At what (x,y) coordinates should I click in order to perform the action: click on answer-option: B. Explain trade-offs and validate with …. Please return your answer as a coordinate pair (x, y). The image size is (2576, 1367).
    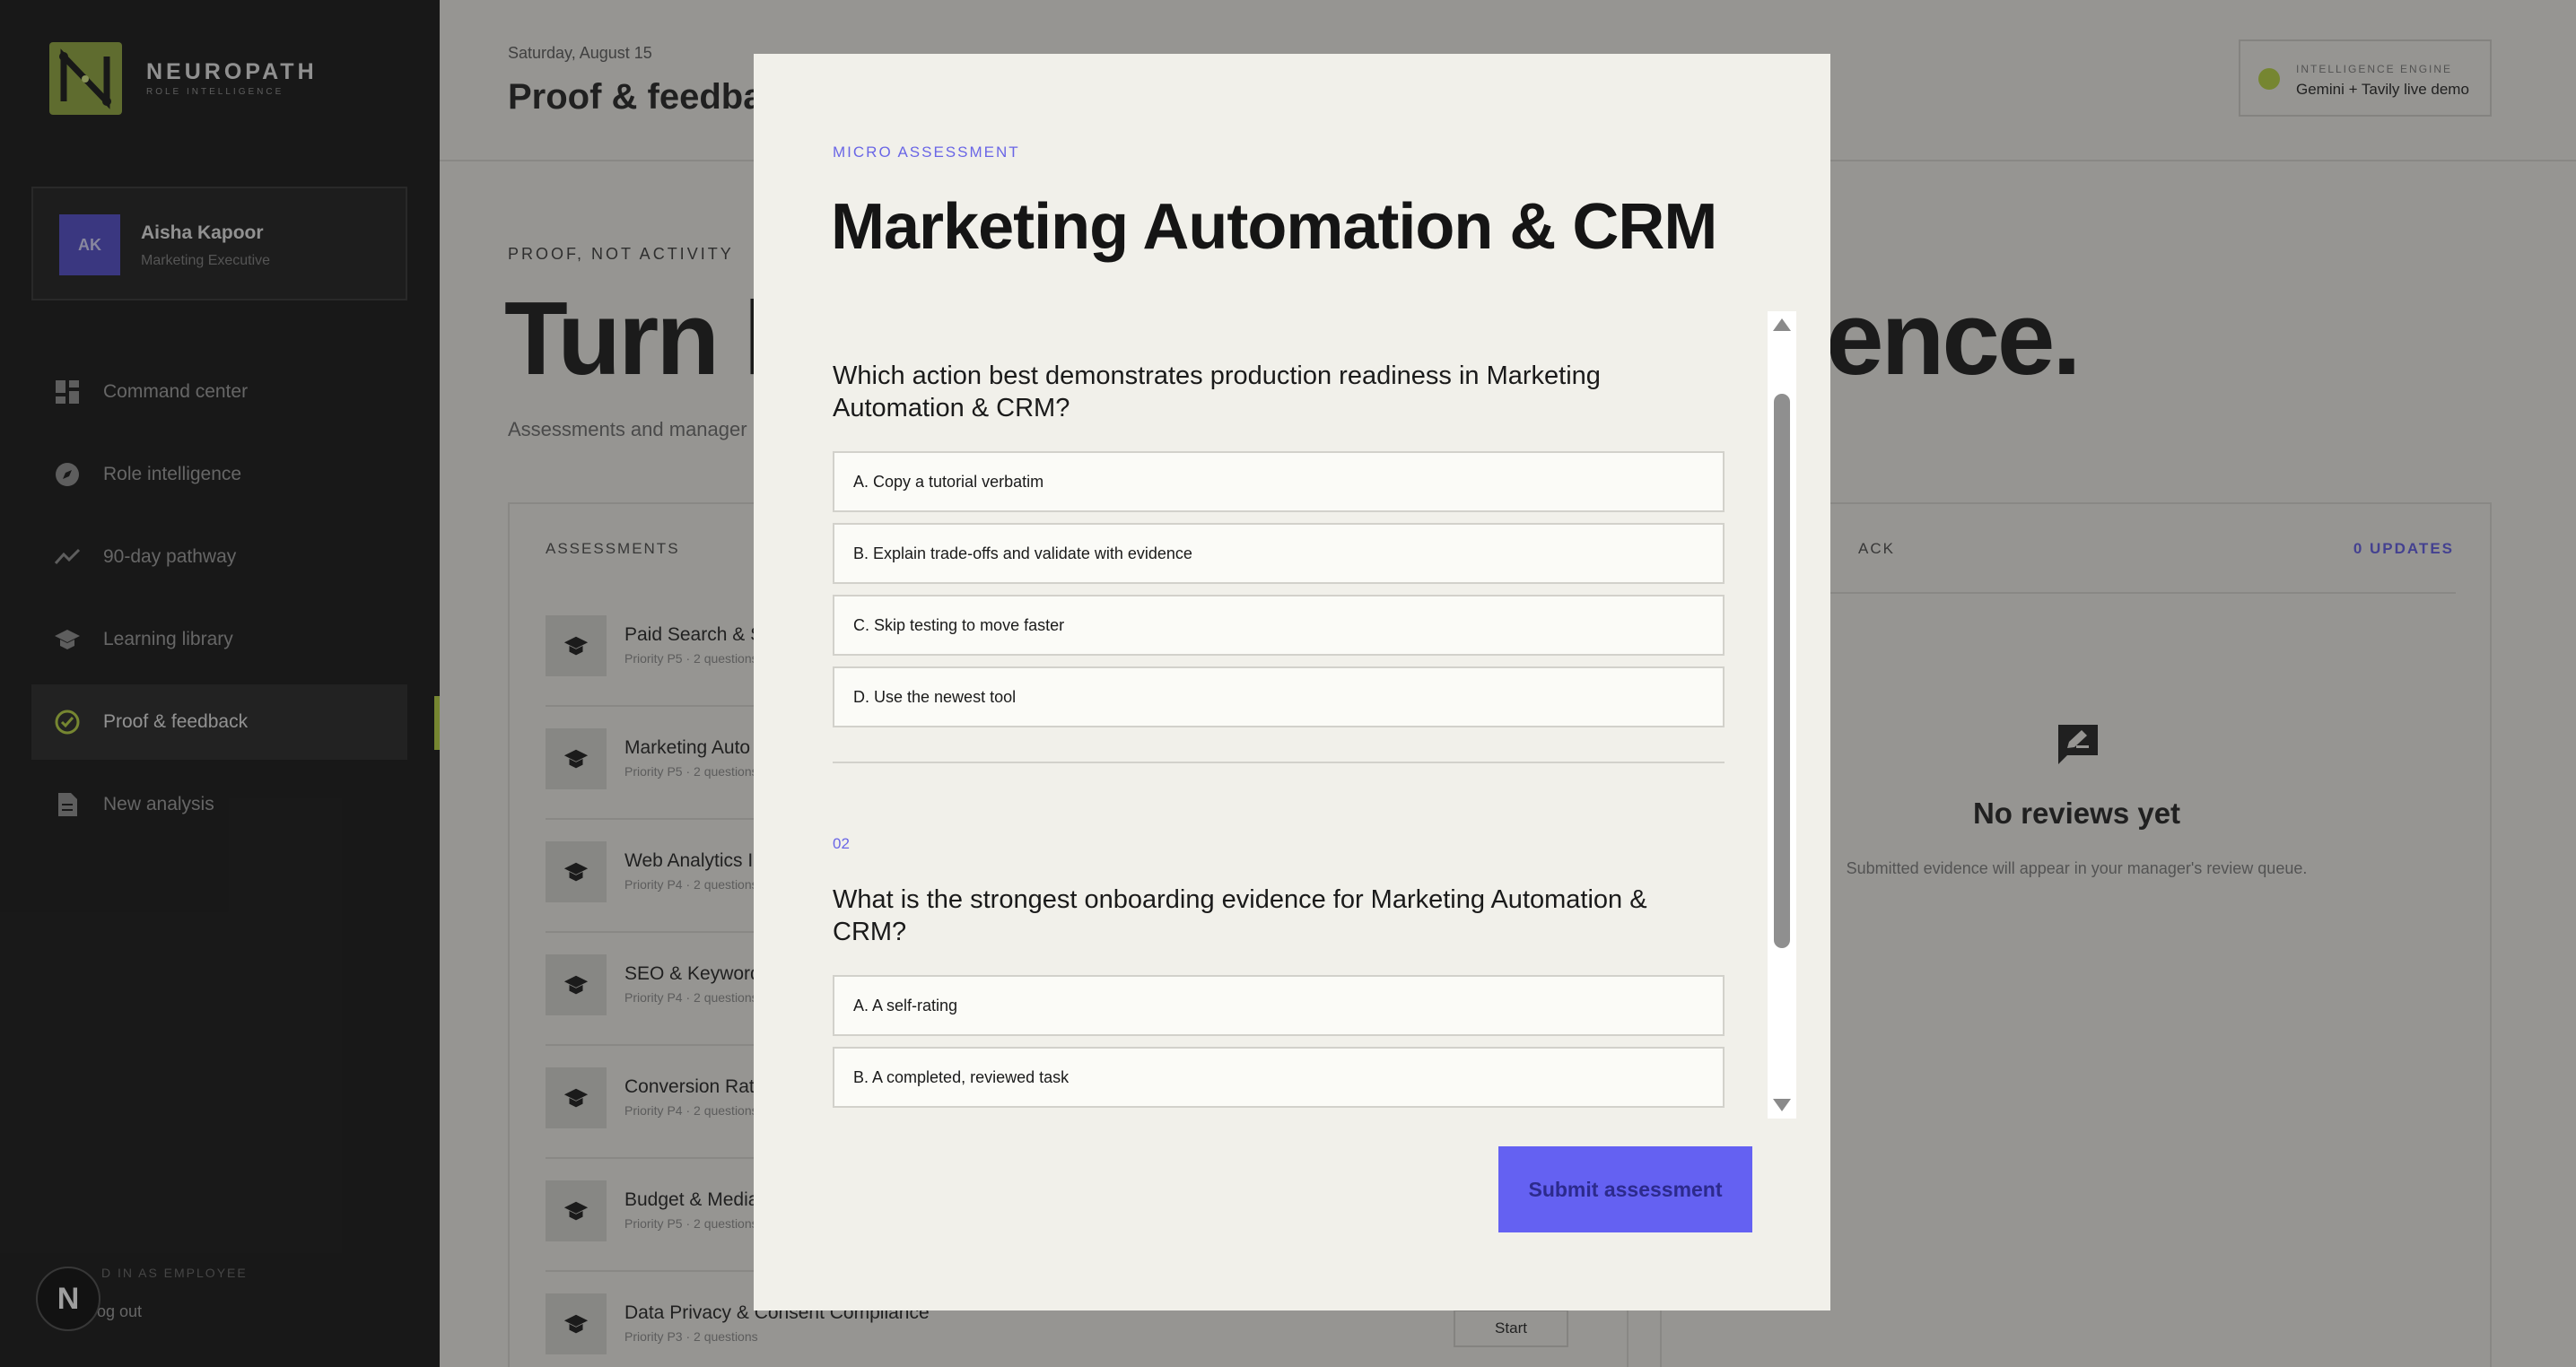
    Looking at the image, I should click on (1279, 554).